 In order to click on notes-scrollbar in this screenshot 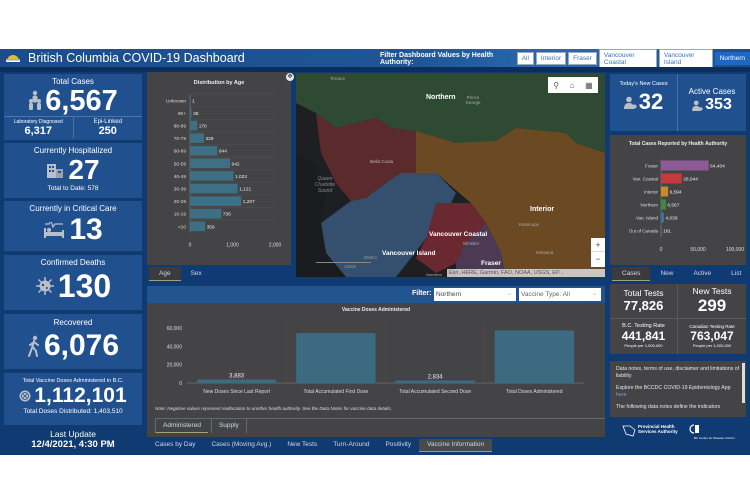, I will do `click(743, 383)`.